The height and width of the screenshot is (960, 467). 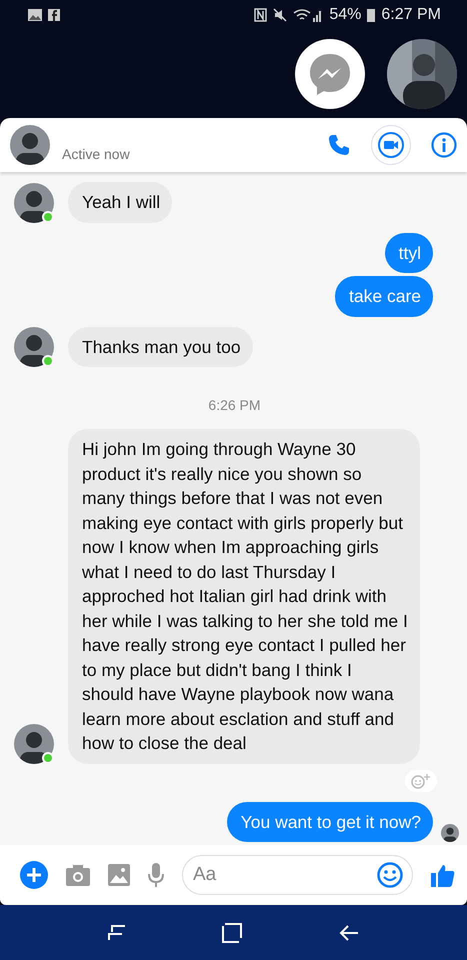 What do you see at coordinates (411, 15) in the screenshot?
I see `clock: 6:27 PM` at bounding box center [411, 15].